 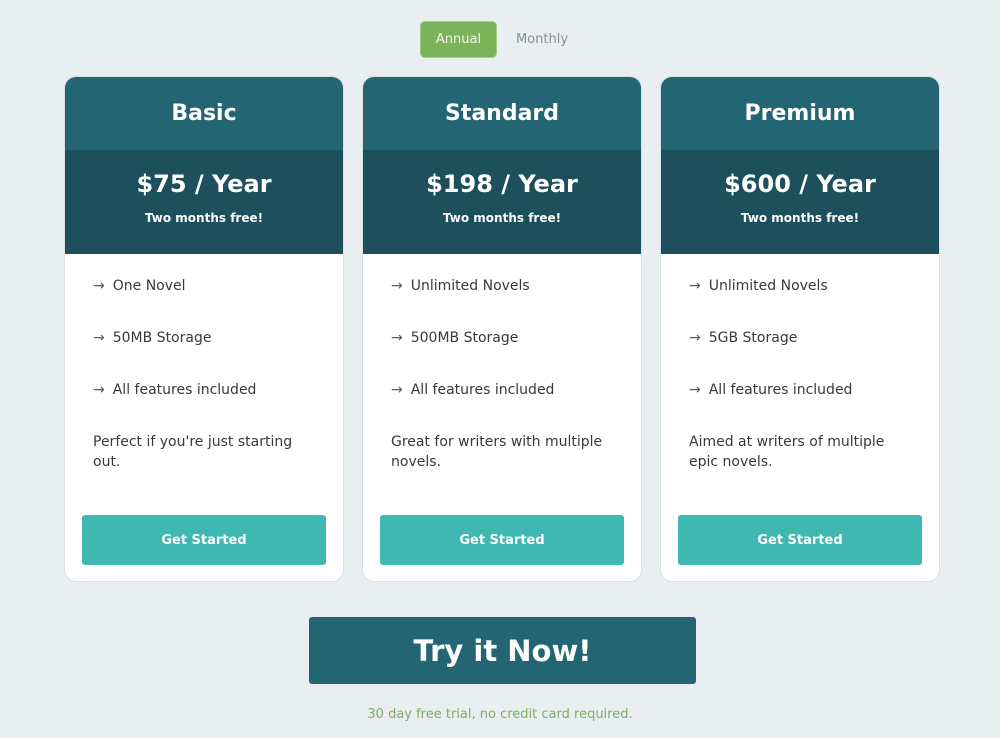 I want to click on feature-text: 50MB Storage, so click(x=162, y=338).